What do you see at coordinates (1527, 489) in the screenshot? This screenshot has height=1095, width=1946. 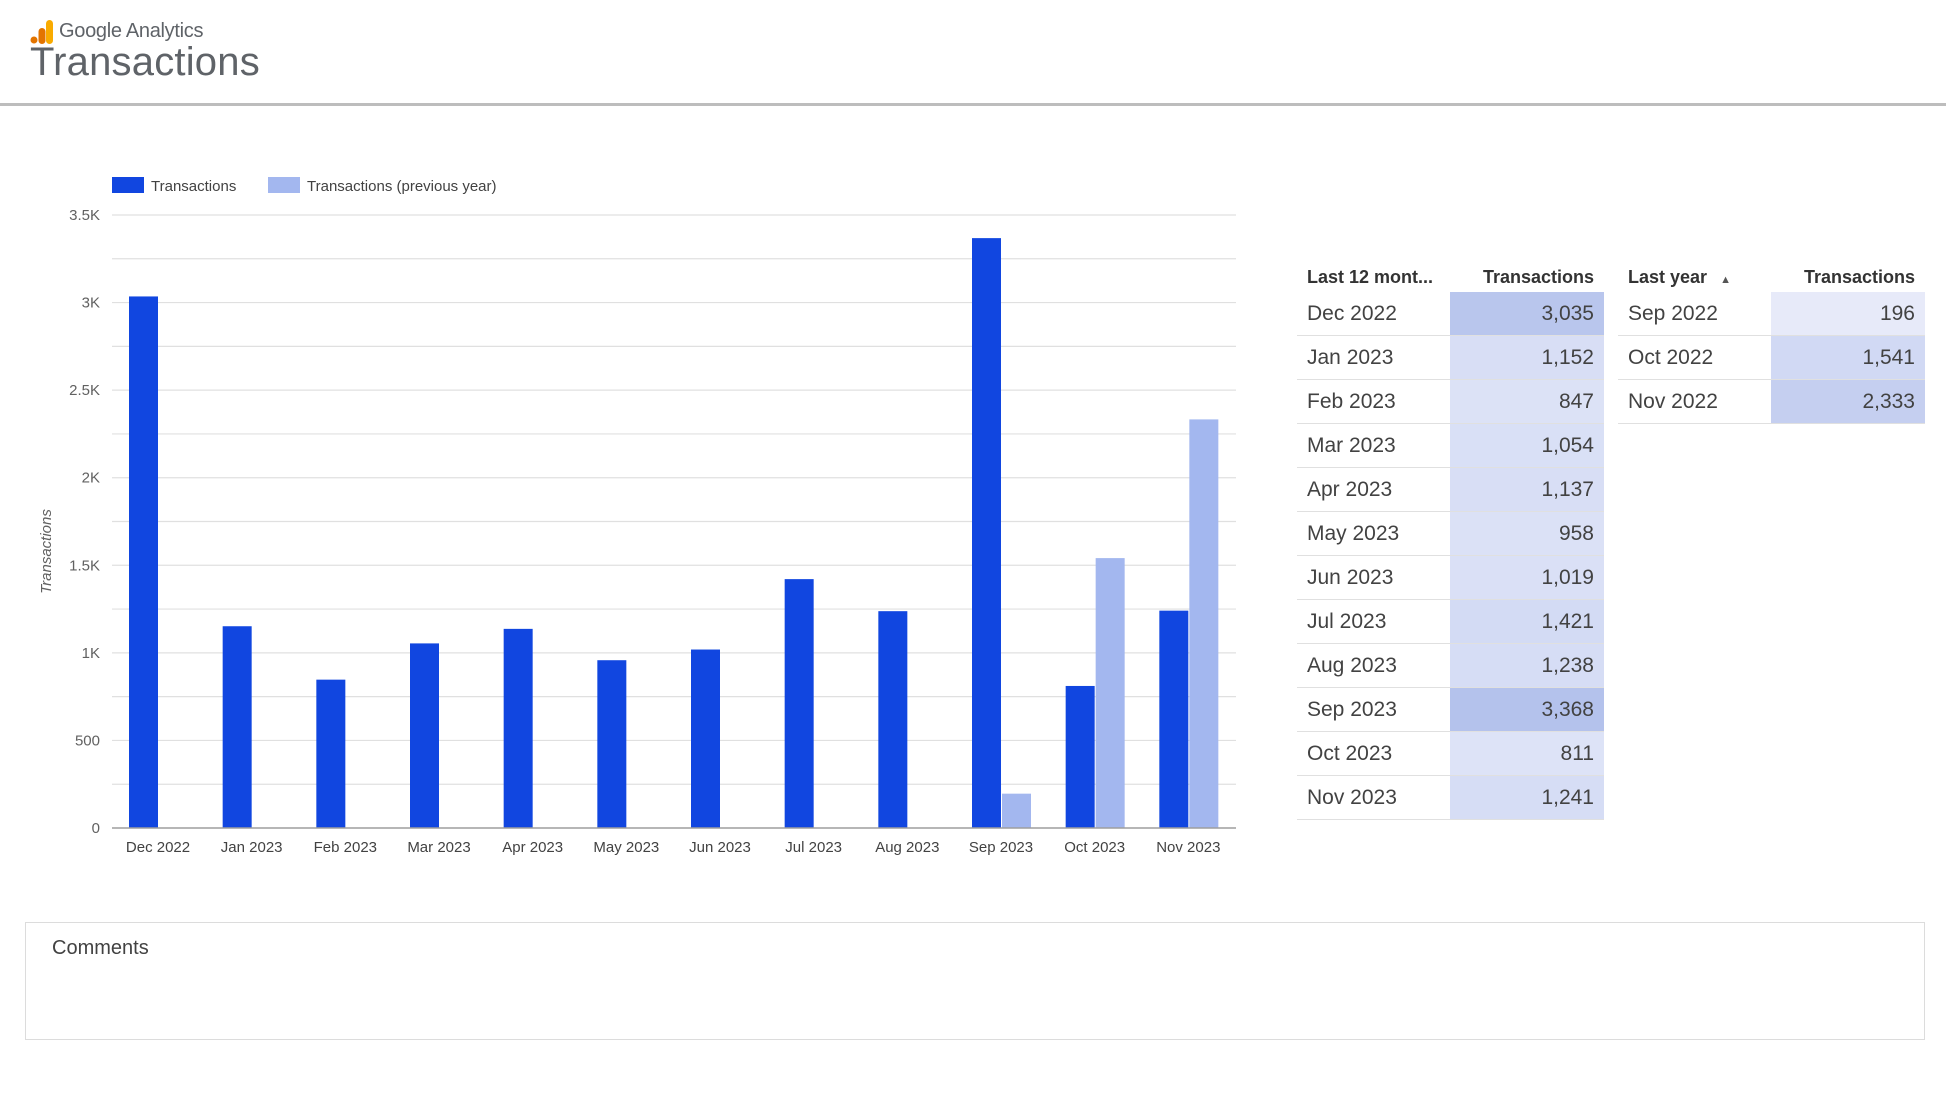 I see `cell-transactions: 1,137` at bounding box center [1527, 489].